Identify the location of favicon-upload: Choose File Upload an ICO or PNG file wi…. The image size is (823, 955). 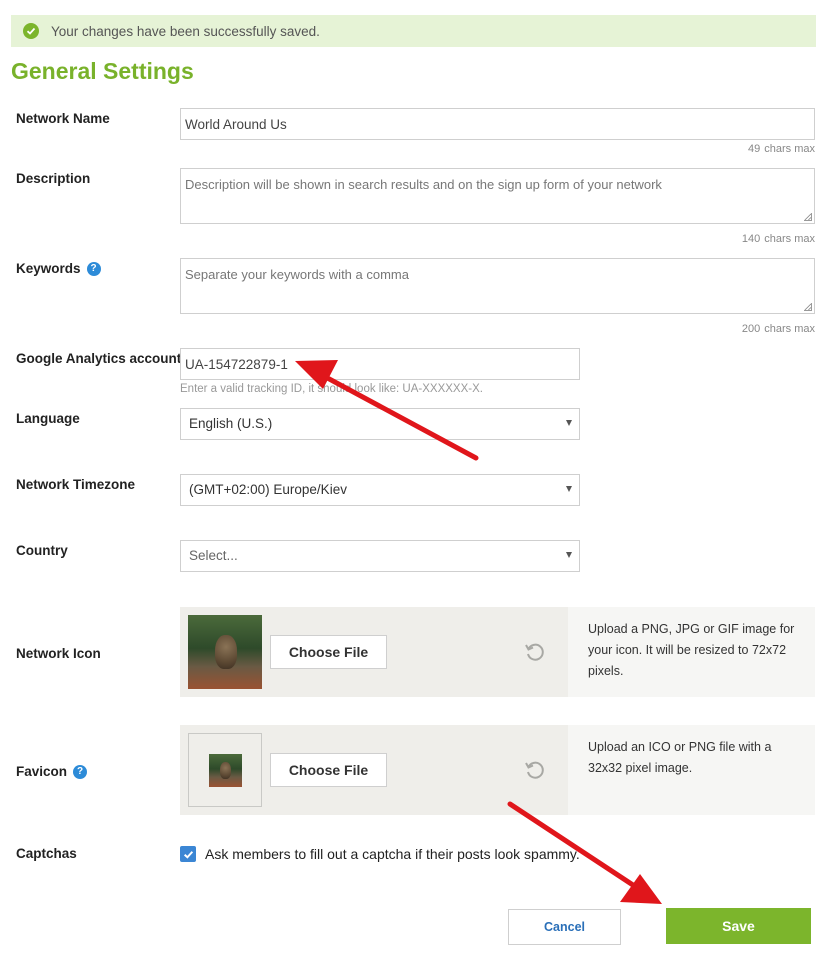
(497, 770).